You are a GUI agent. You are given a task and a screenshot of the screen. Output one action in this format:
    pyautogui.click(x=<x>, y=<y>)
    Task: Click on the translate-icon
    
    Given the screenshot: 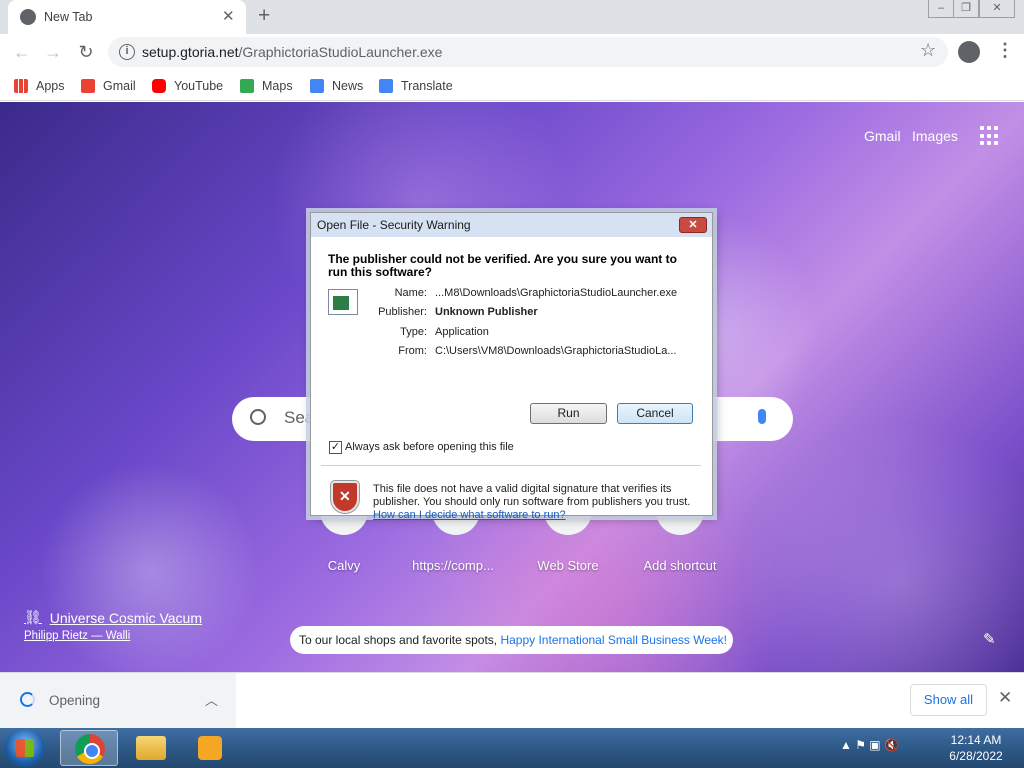 What is the action you would take?
    pyautogui.click(x=386, y=86)
    